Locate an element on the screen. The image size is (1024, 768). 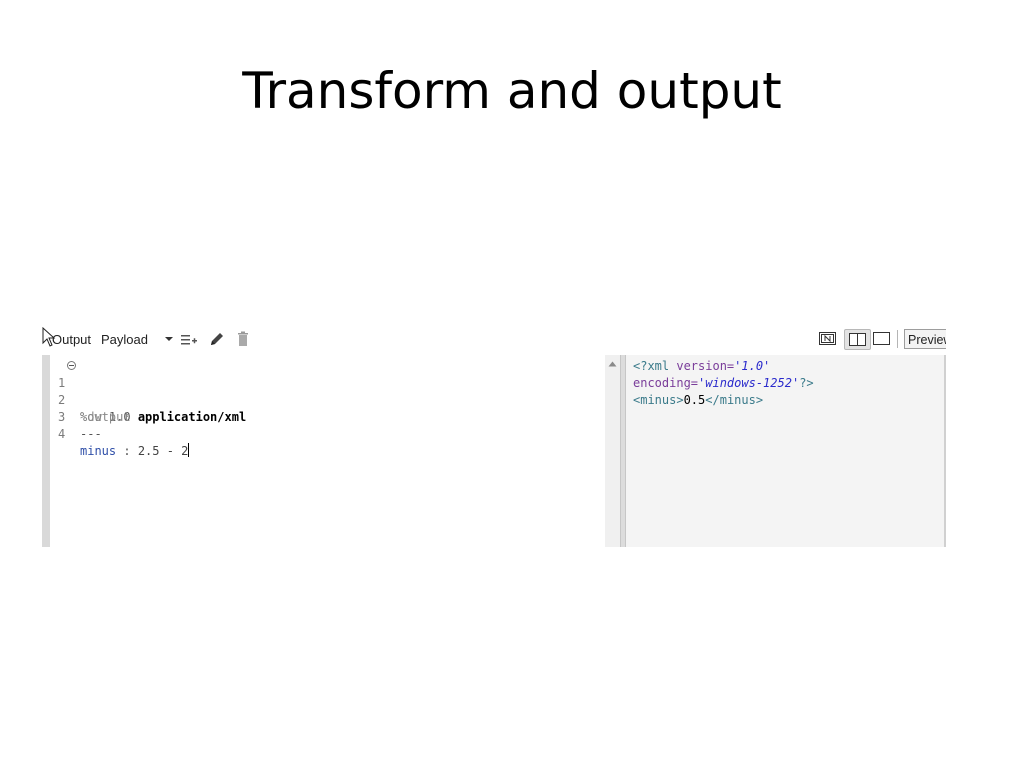
xml-open-tag: <minus> is located at coordinates (658, 400).